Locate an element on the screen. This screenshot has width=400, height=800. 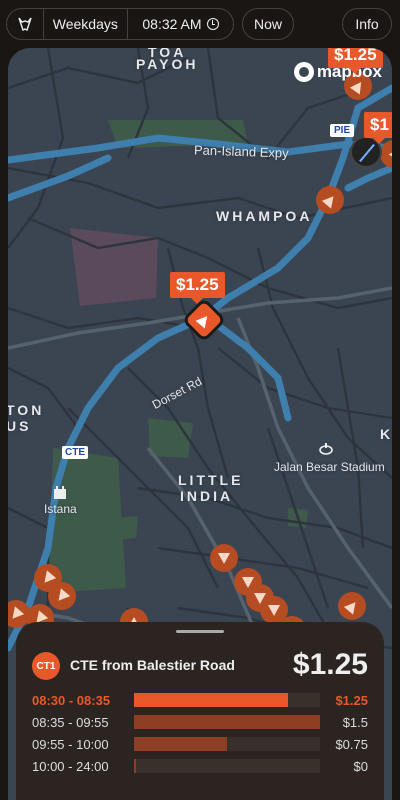
rate-row: 08:35 - 09:55 $1.5 is located at coordinates (200, 723).